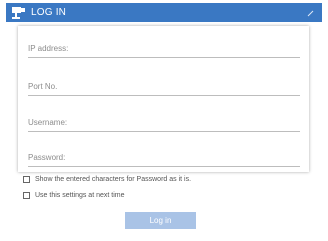 The image size is (328, 241). Describe the element at coordinates (48, 48) in the screenshot. I see `ip-address-label: IP address:` at that location.